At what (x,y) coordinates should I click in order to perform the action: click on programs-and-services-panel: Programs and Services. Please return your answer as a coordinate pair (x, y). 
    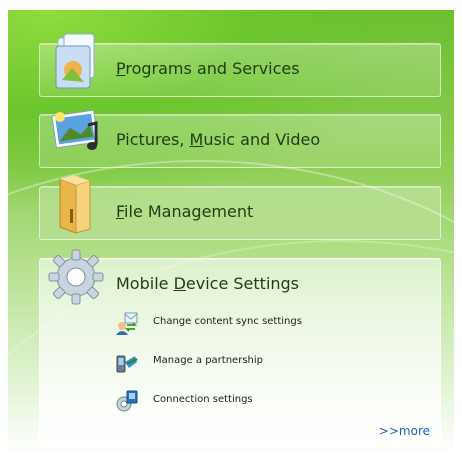
    Looking at the image, I should click on (240, 65).